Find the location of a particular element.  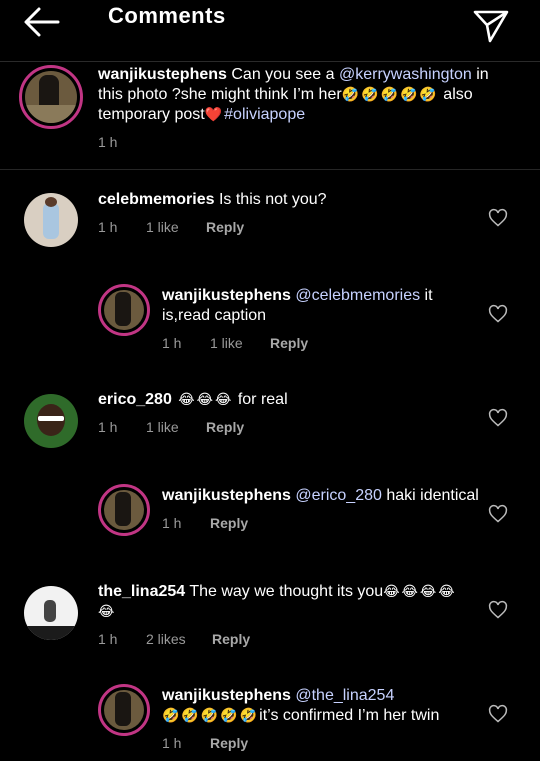

reply-meta: 1 h 1 like Reply is located at coordinates (235, 343).